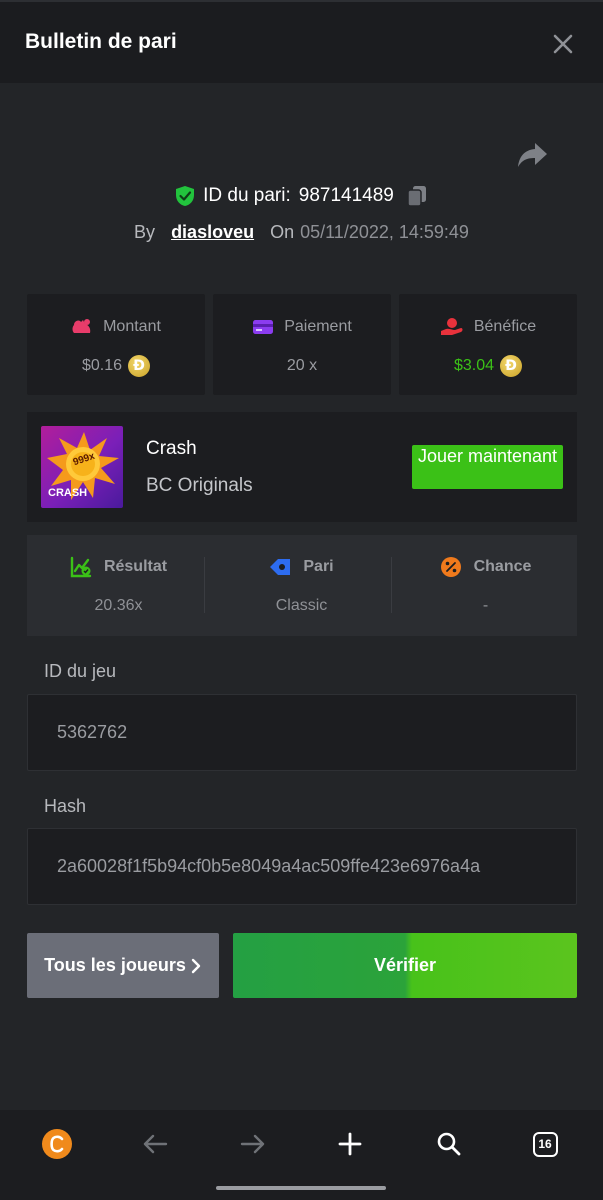  Describe the element at coordinates (82, 467) in the screenshot. I see `crash-game-thumbnail: 999x CRASH` at that location.